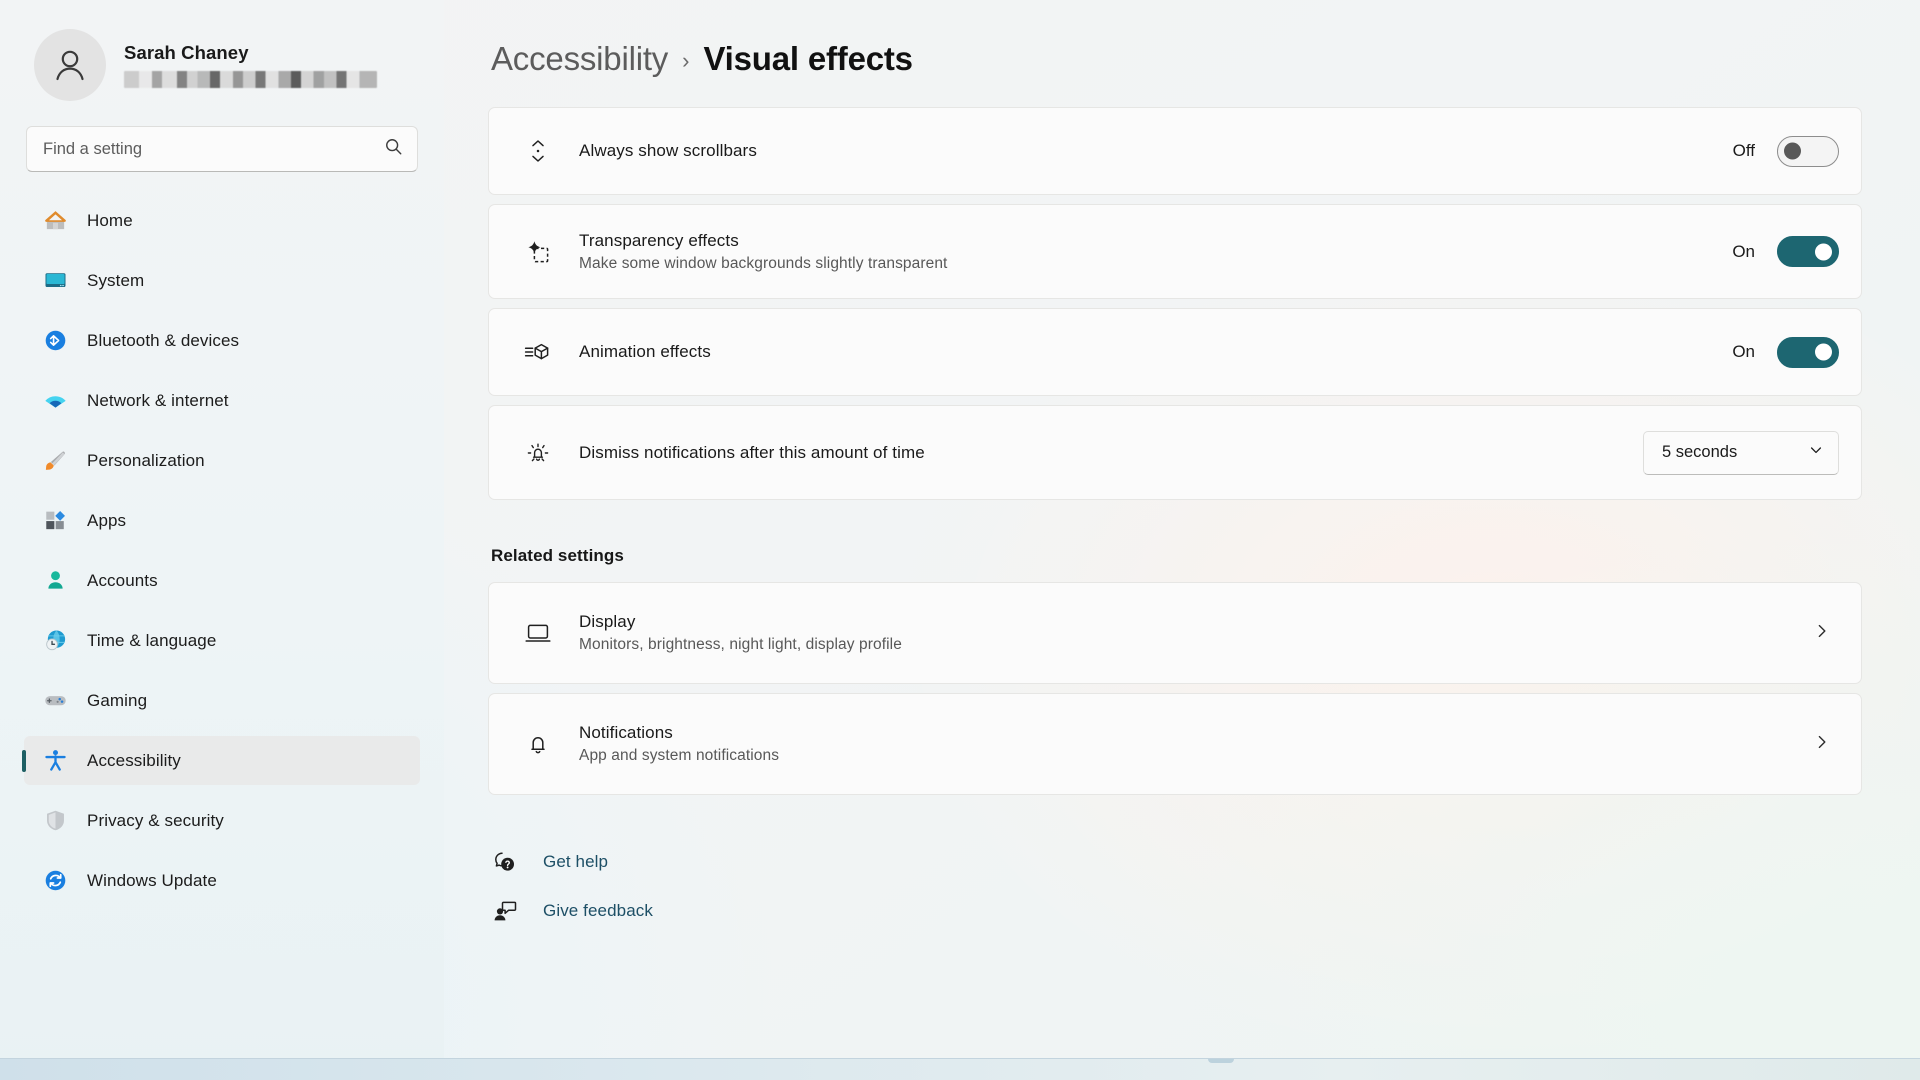 Image resolution: width=1920 pixels, height=1080 pixels. I want to click on shield-icon, so click(55, 821).